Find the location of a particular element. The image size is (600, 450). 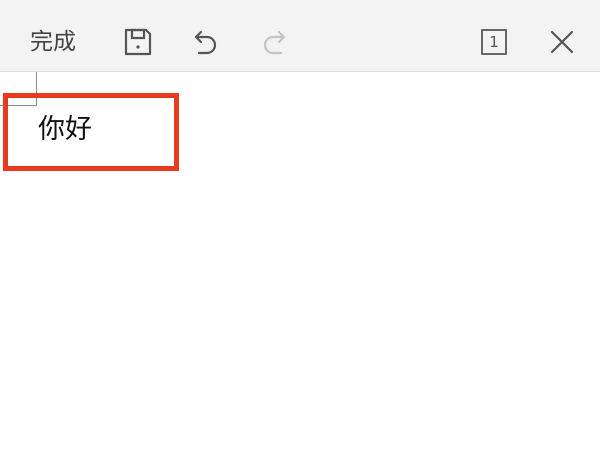

page-number: 1 is located at coordinates (494, 41).